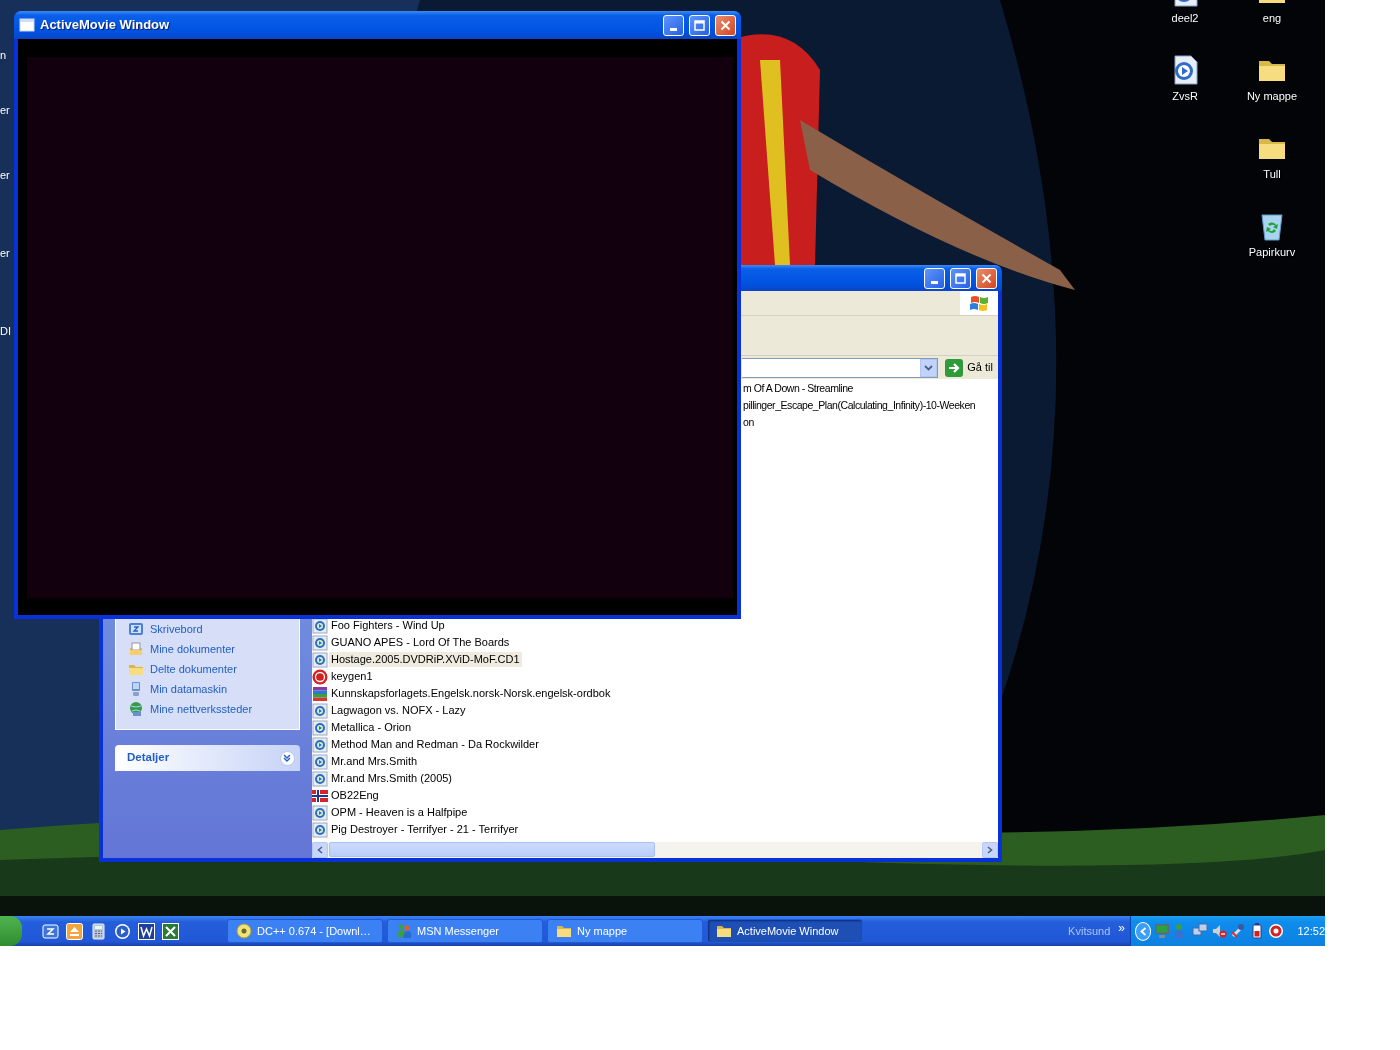 This screenshot has width=1400, height=1050. Describe the element at coordinates (136, 649) in the screenshot. I see `documents-icon` at that location.